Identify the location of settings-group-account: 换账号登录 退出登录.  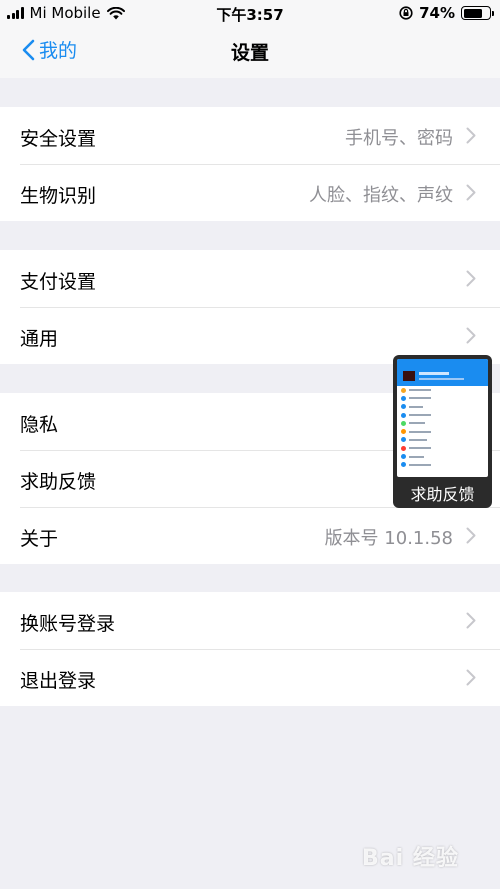
(250, 649).